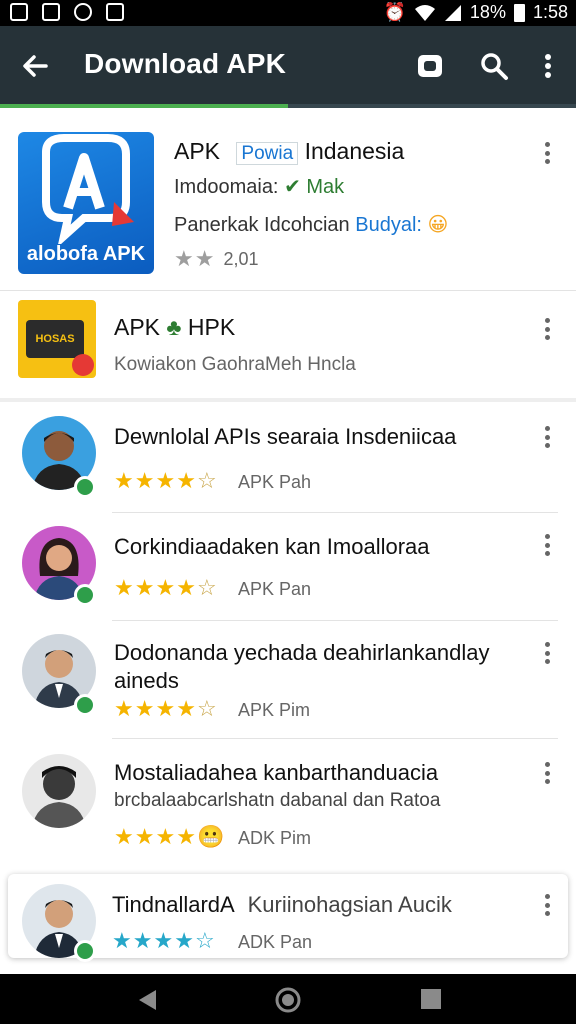  I want to click on review-meta: ADK Pim, so click(275, 838).